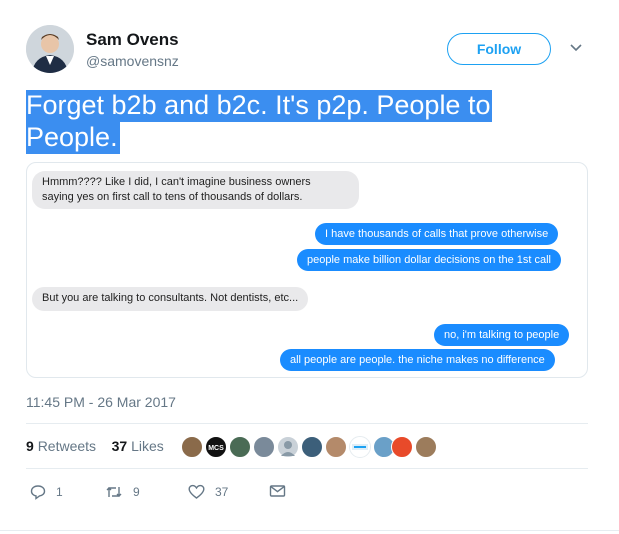 The image size is (619, 534). What do you see at coordinates (576, 47) in the screenshot?
I see `chevron-down-icon` at bounding box center [576, 47].